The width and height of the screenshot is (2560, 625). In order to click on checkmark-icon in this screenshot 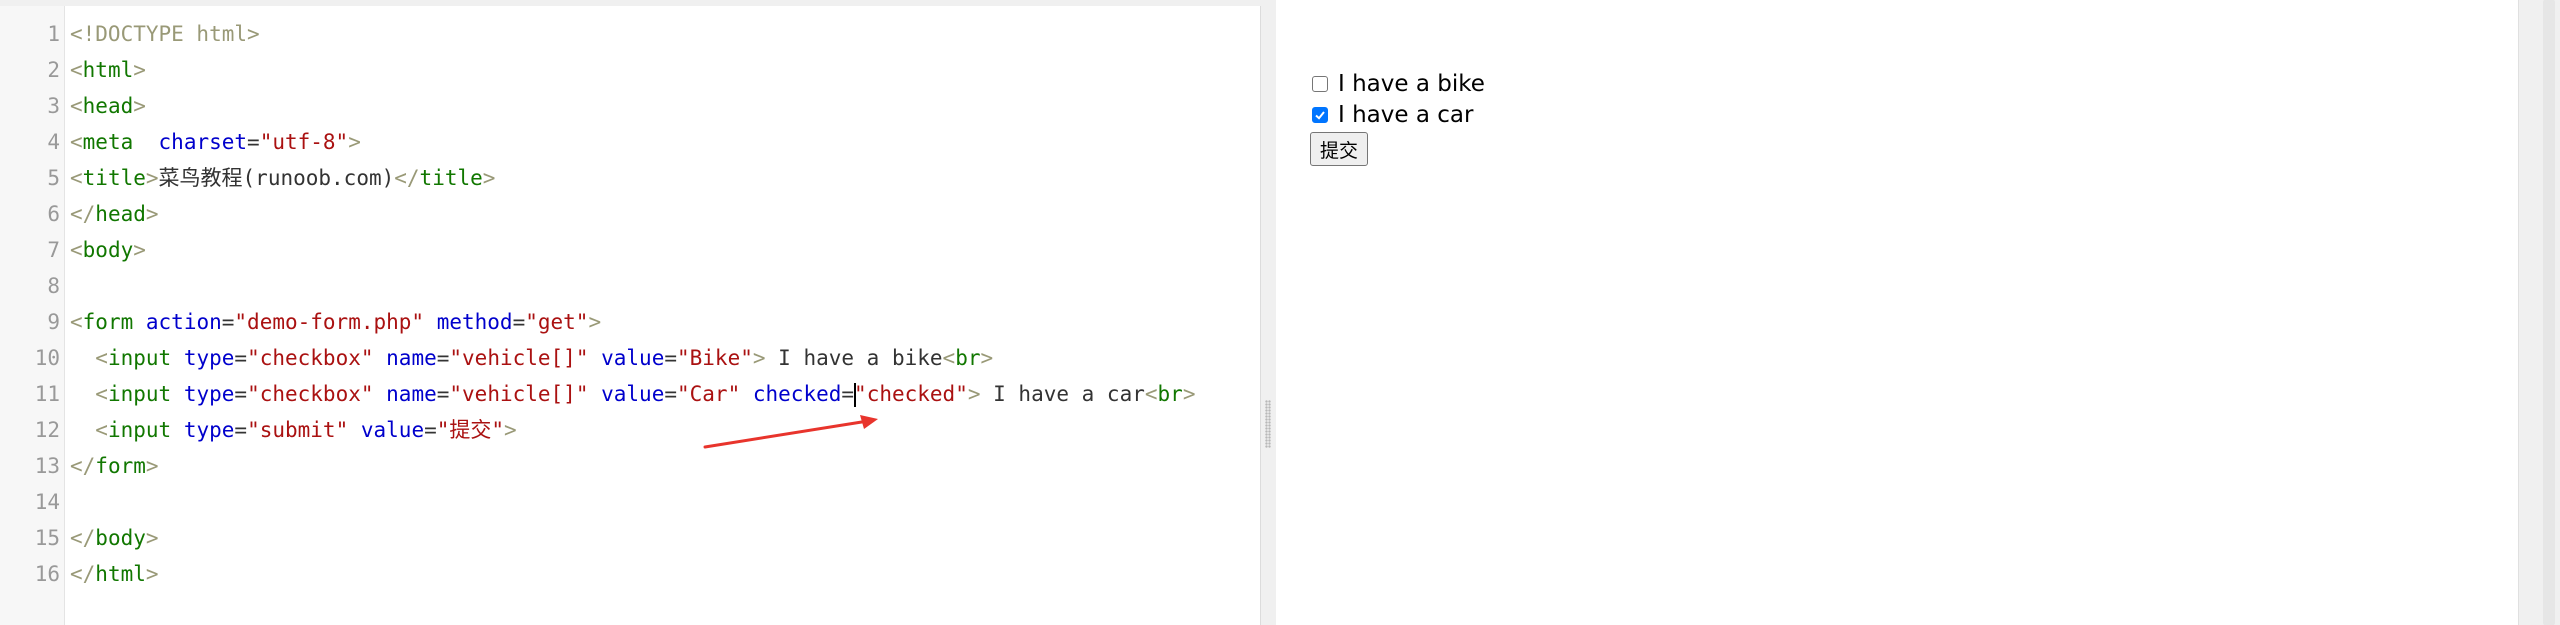, I will do `click(1320, 115)`.